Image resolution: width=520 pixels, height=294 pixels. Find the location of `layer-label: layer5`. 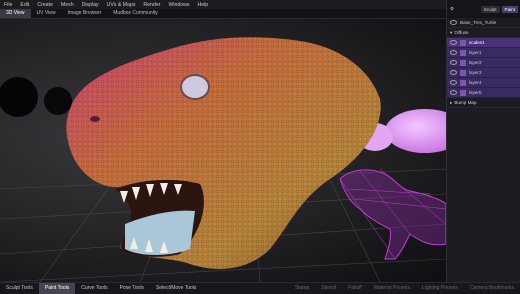

layer-label: layer5 is located at coordinates (475, 92).